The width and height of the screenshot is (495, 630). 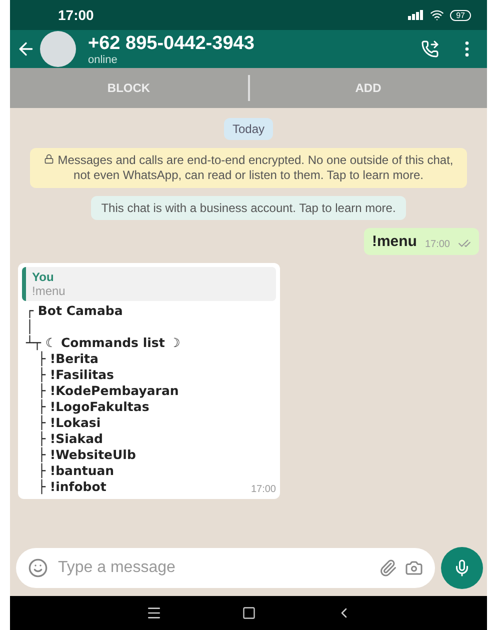 What do you see at coordinates (30, 327) in the screenshot?
I see `message-line: │` at bounding box center [30, 327].